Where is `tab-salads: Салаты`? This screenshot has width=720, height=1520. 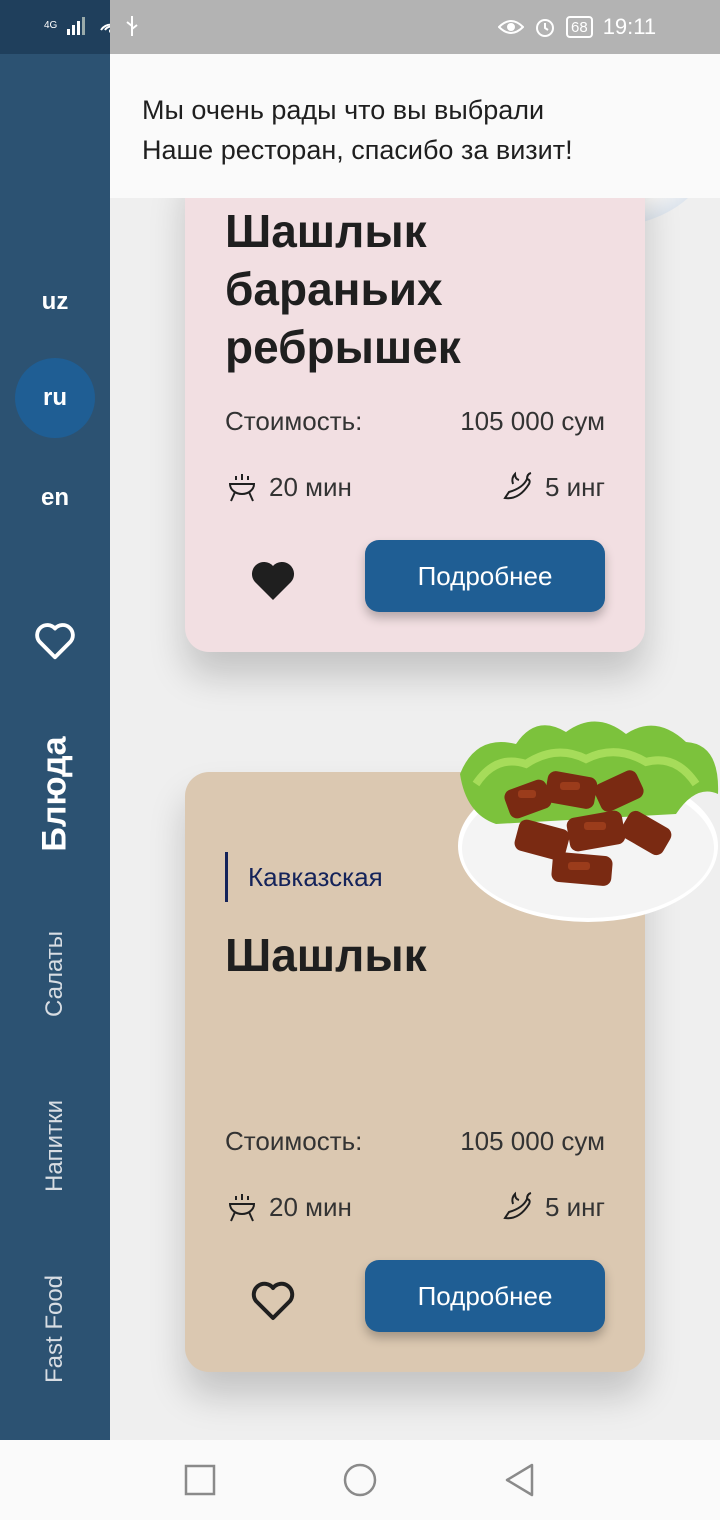
tab-salads: Салаты is located at coordinates (55, 974).